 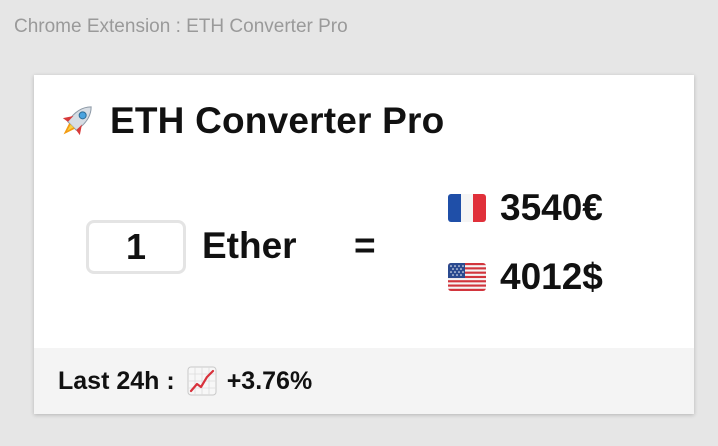 I want to click on chart-increasing-icon, so click(x=202, y=381).